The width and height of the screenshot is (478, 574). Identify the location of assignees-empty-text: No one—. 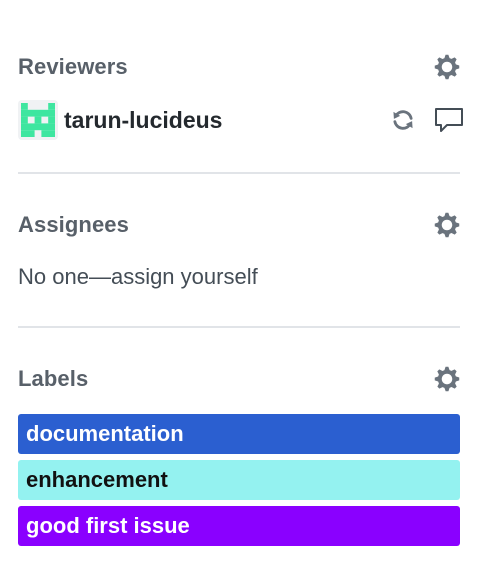
(64, 276).